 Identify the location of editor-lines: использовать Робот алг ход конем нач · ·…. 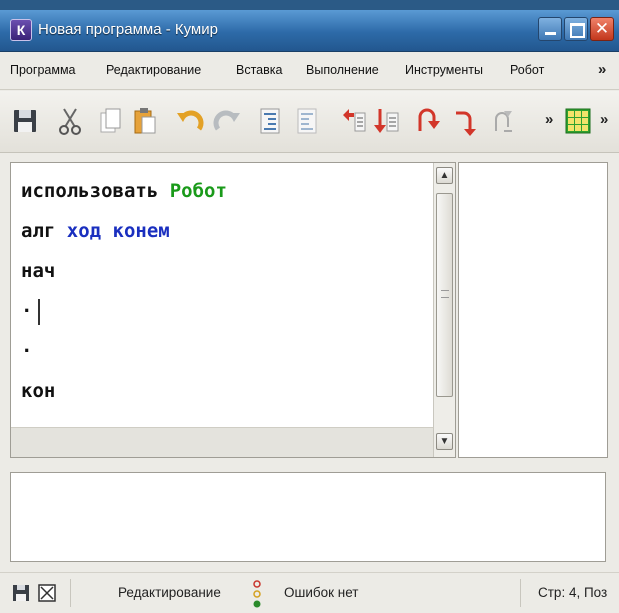
(124, 291).